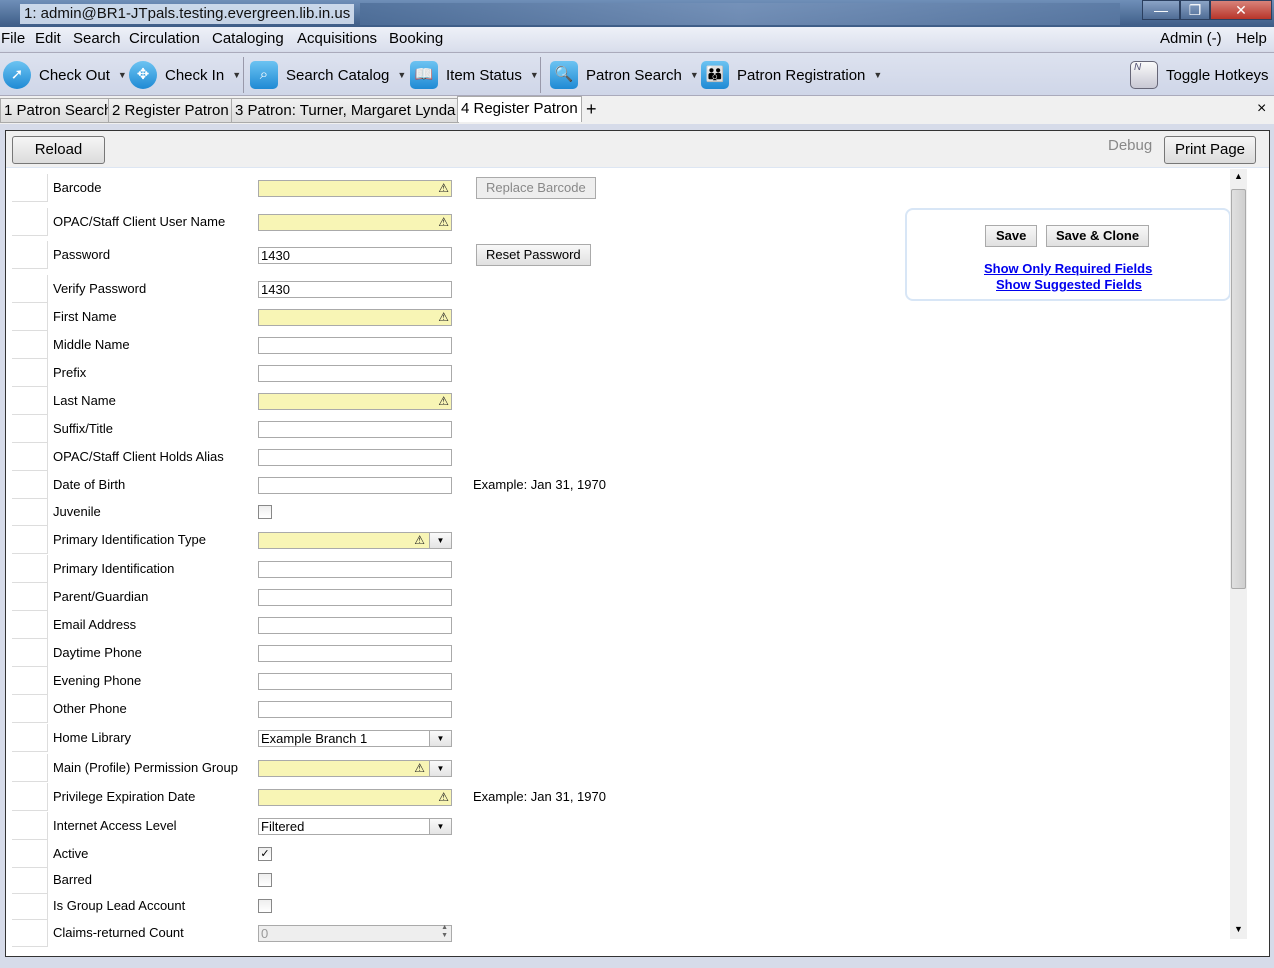 This screenshot has height=968, width=1274. I want to click on check-out-button: ➚ Check Out ▼, so click(65, 75).